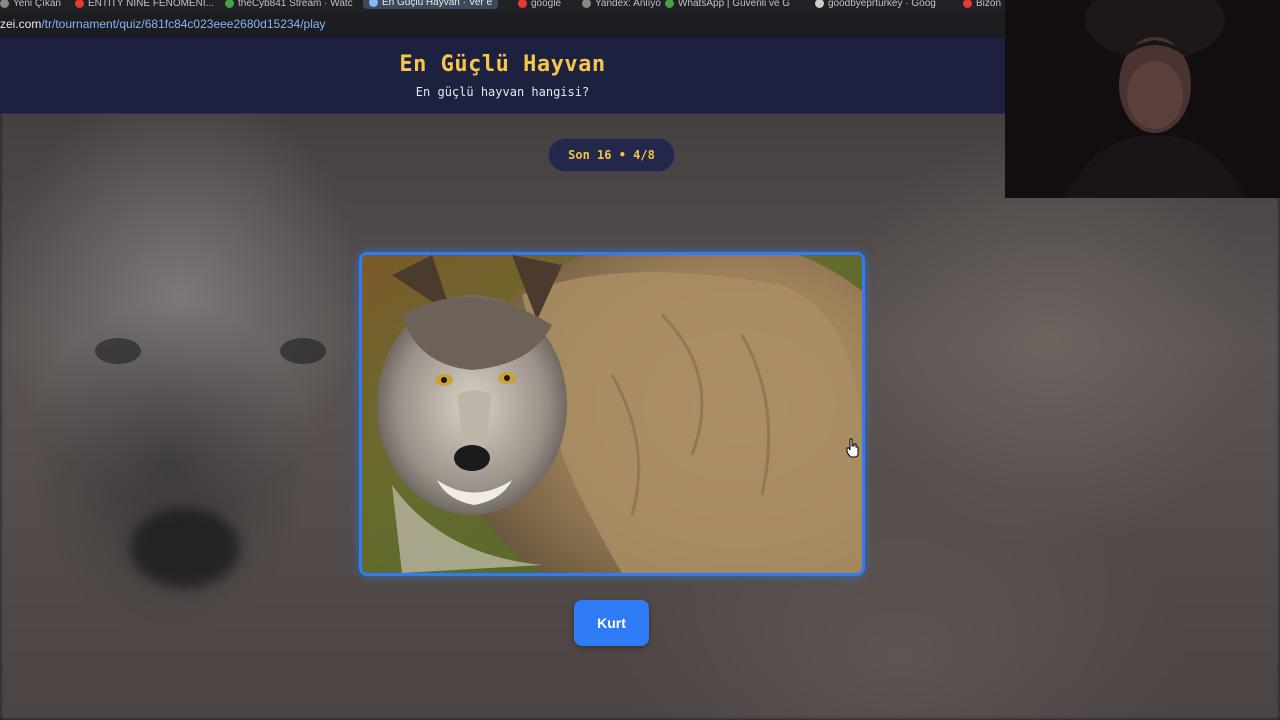 The height and width of the screenshot is (720, 1280). What do you see at coordinates (546, 4) in the screenshot?
I see `browser-tab-label: google` at bounding box center [546, 4].